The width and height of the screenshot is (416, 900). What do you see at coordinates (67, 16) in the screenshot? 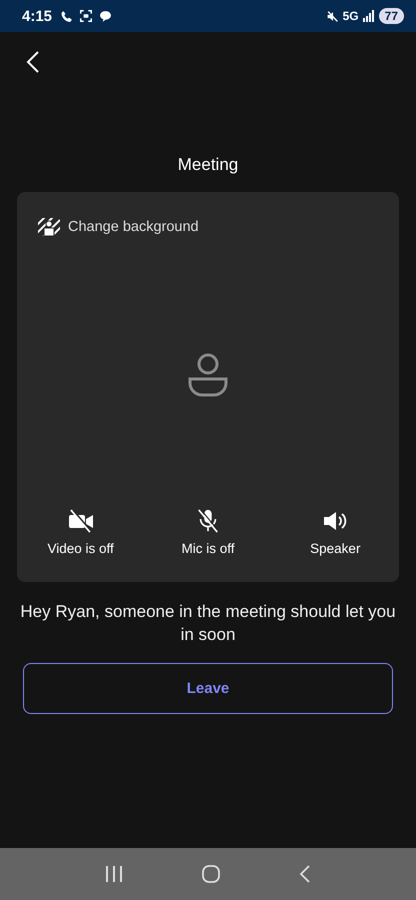
I see `phone-icon` at bounding box center [67, 16].